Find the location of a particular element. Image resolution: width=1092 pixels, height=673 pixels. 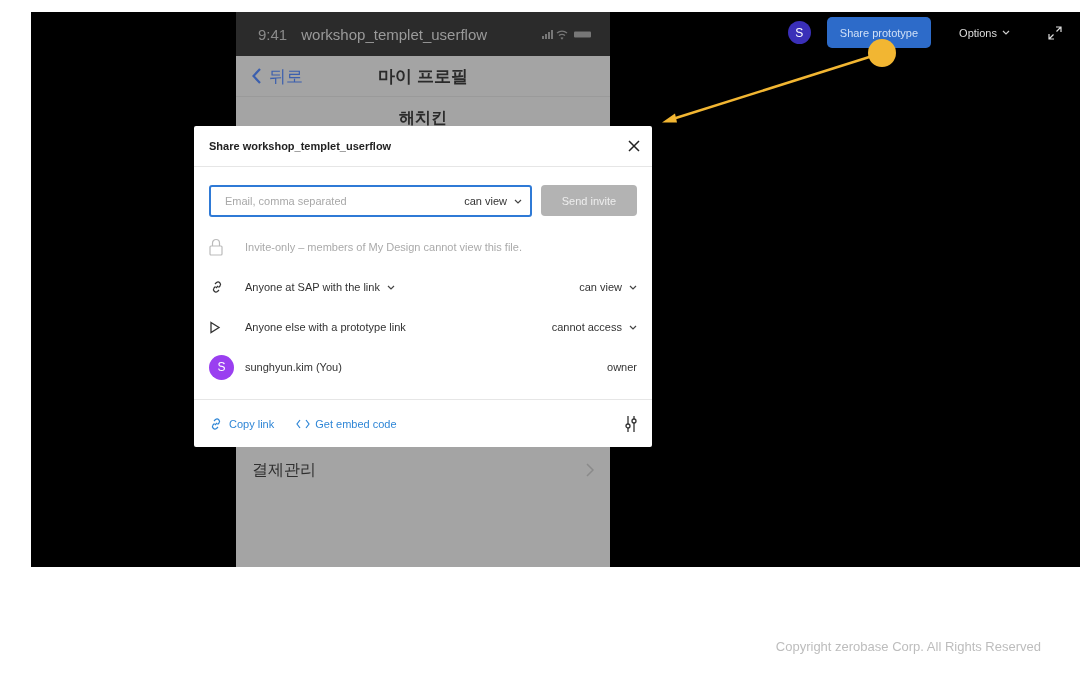

chevron-right-icon is located at coordinates (590, 470).